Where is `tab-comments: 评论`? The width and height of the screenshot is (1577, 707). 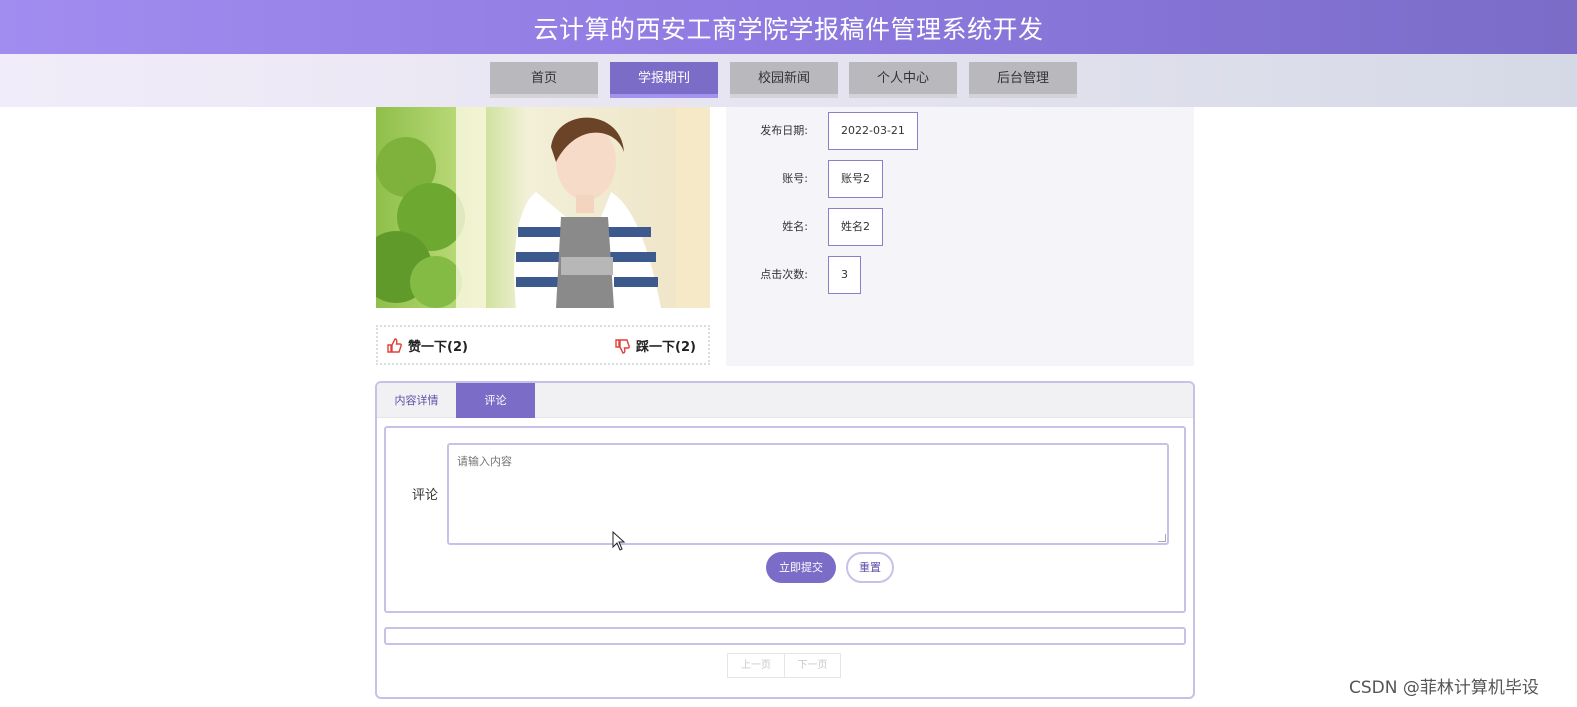 tab-comments: 评论 is located at coordinates (495, 400).